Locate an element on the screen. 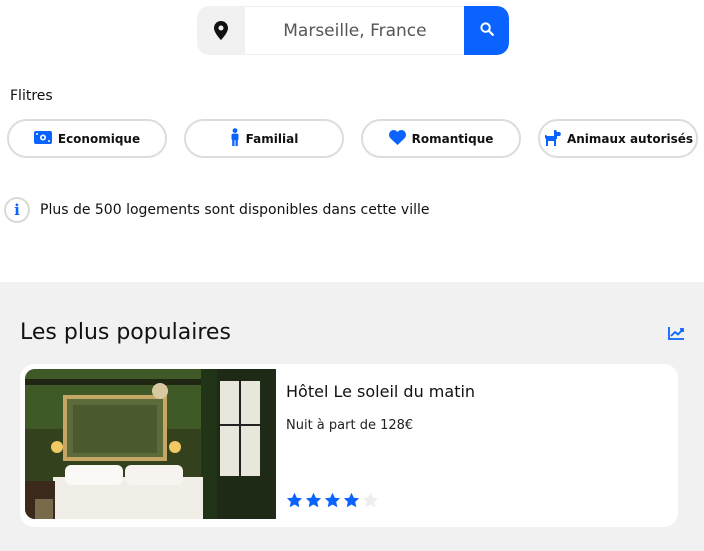 Image resolution: width=704 pixels, height=551 pixels. filter-chip-label: Familial is located at coordinates (272, 138).